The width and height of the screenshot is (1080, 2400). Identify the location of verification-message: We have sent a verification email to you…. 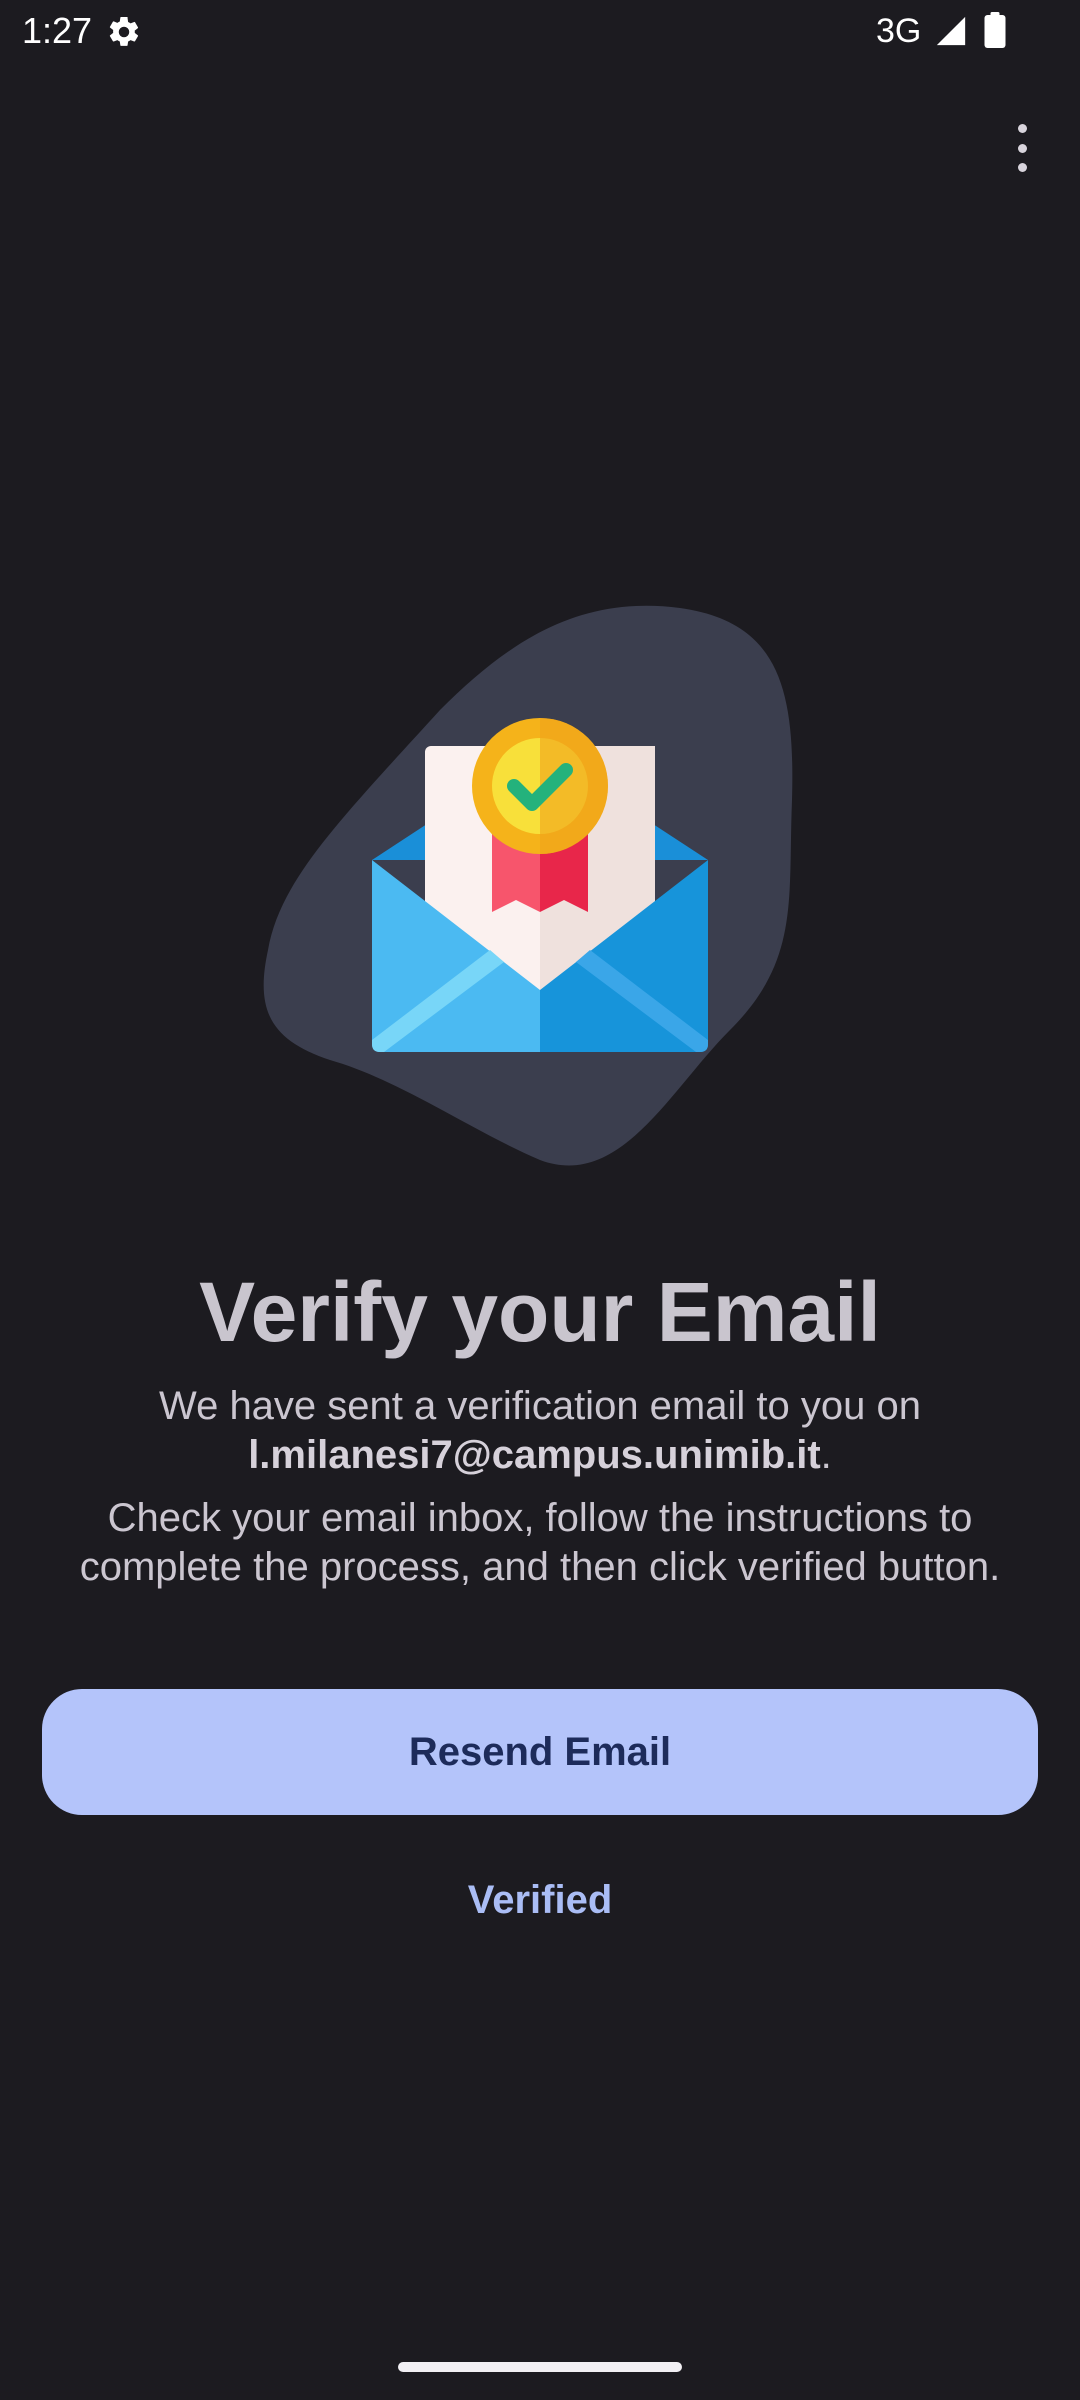
(540, 1431).